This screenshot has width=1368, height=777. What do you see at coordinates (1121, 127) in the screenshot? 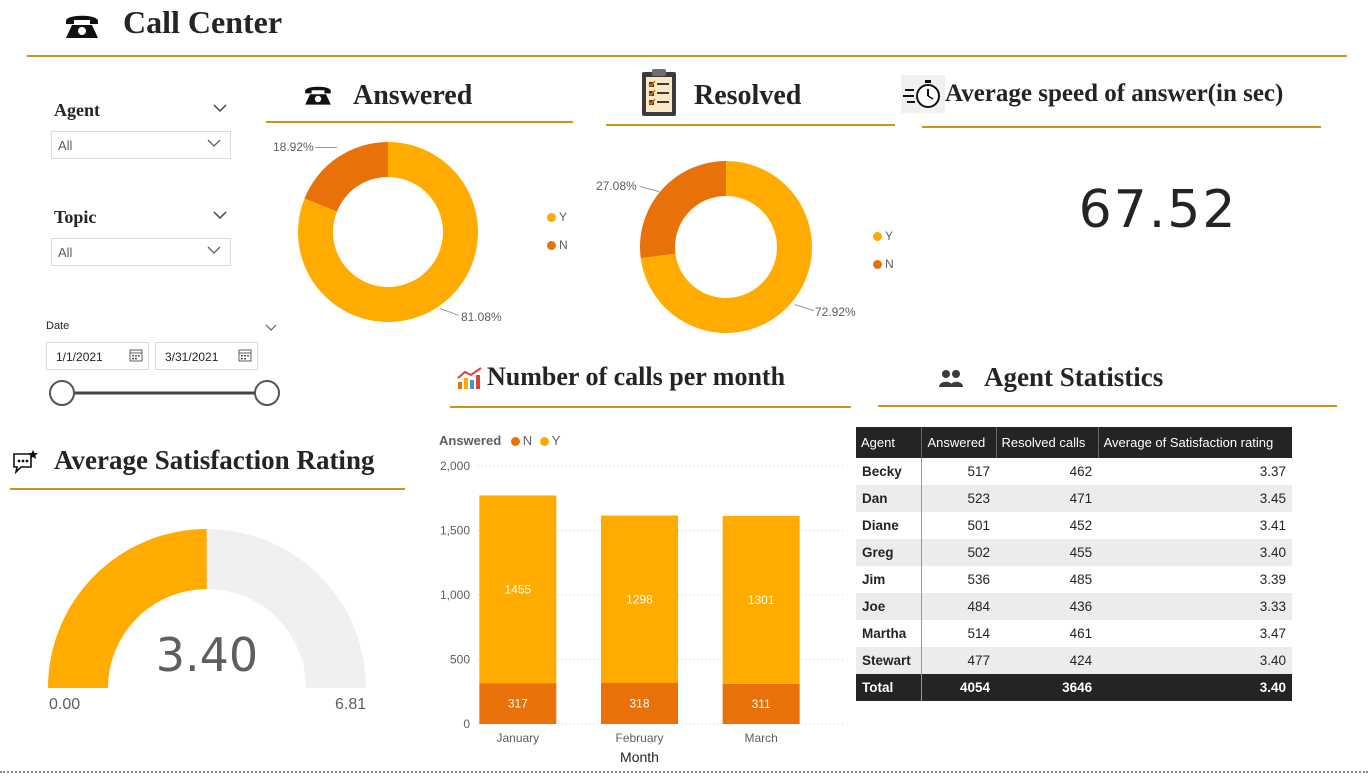
I see `speed-divider` at bounding box center [1121, 127].